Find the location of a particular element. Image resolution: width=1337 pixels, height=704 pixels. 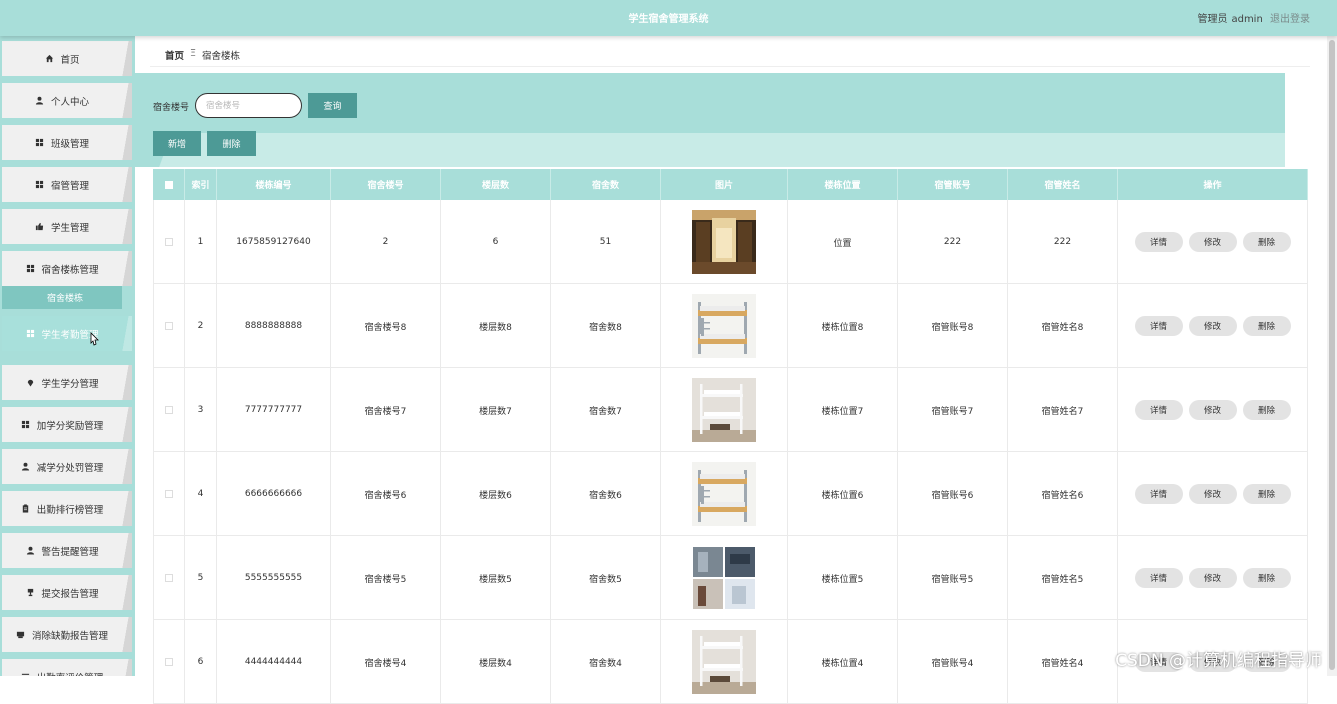

user-info: 管理员 admin 退出登录 is located at coordinates (1253, 17).